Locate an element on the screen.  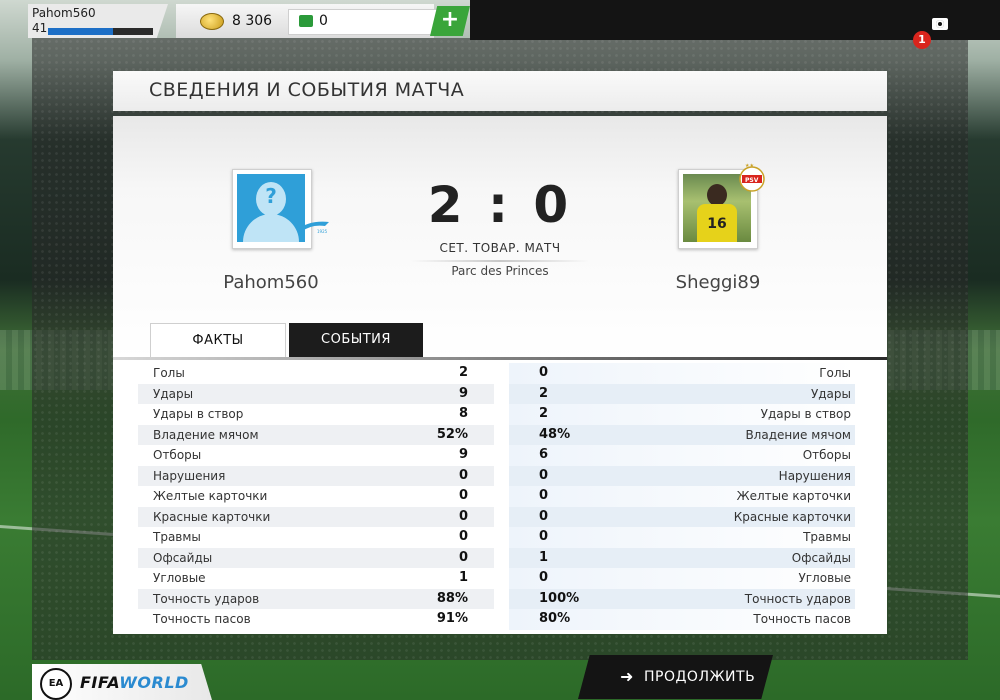
question-mark-icon: ? is located at coordinates (271, 196).